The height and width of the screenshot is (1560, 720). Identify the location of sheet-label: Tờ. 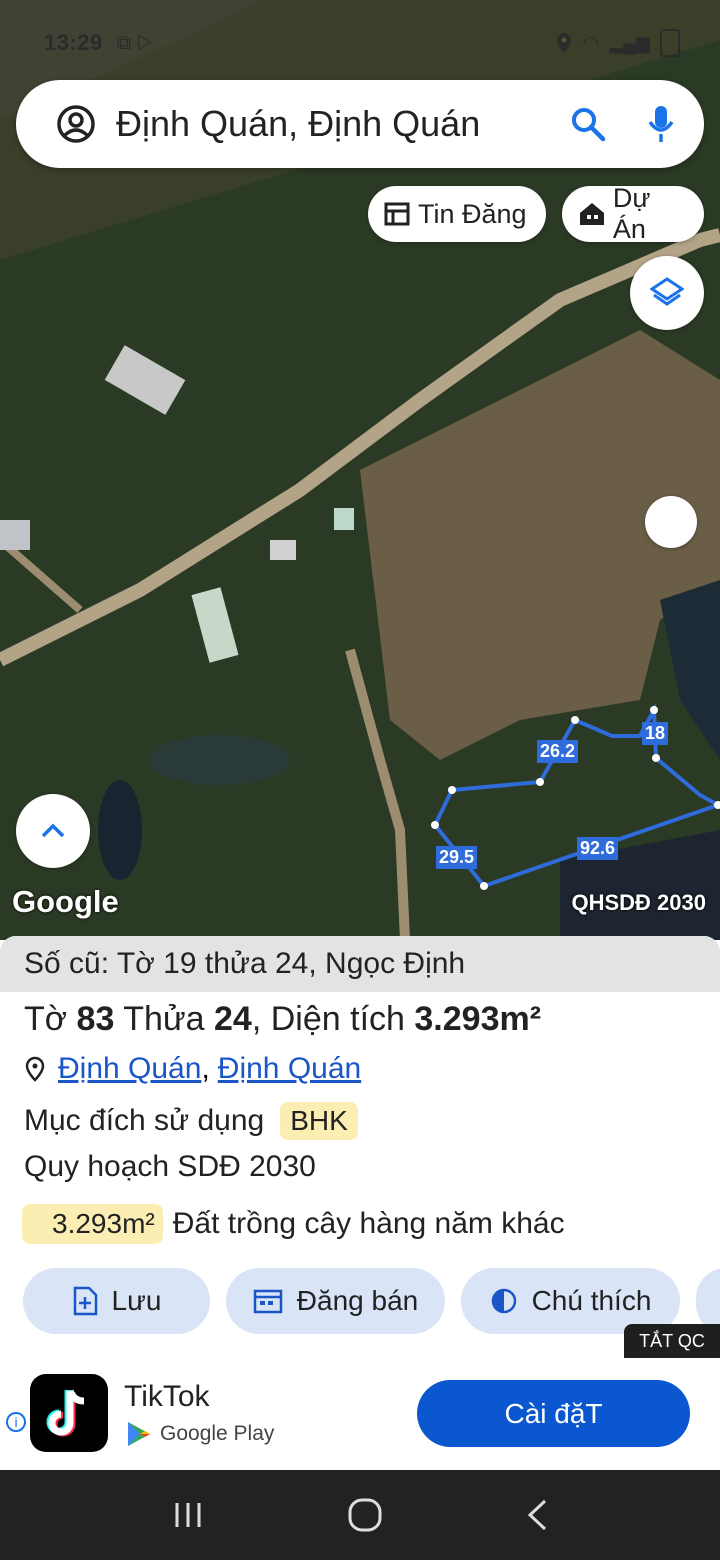
(46, 1019).